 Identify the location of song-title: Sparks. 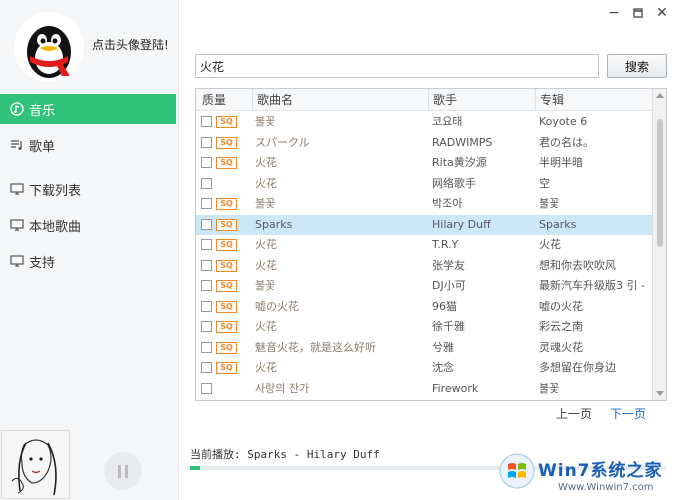
(340, 225).